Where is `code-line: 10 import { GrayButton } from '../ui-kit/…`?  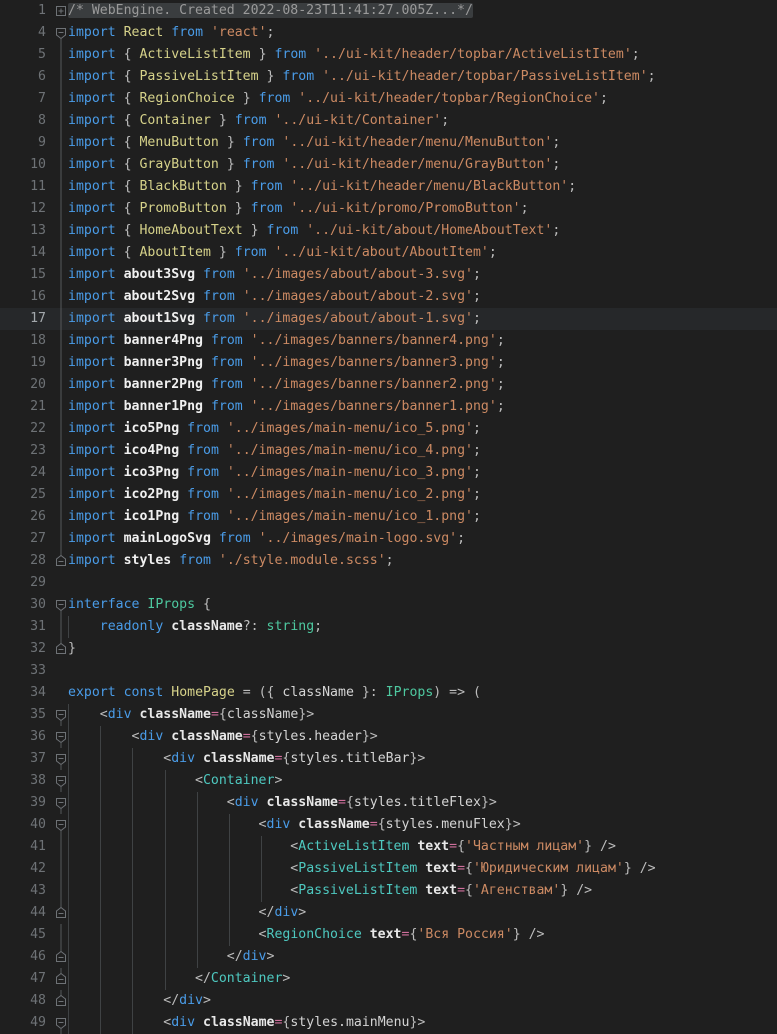
code-line: 10 import { GrayButton } from '../ui-kit/… is located at coordinates (388, 165).